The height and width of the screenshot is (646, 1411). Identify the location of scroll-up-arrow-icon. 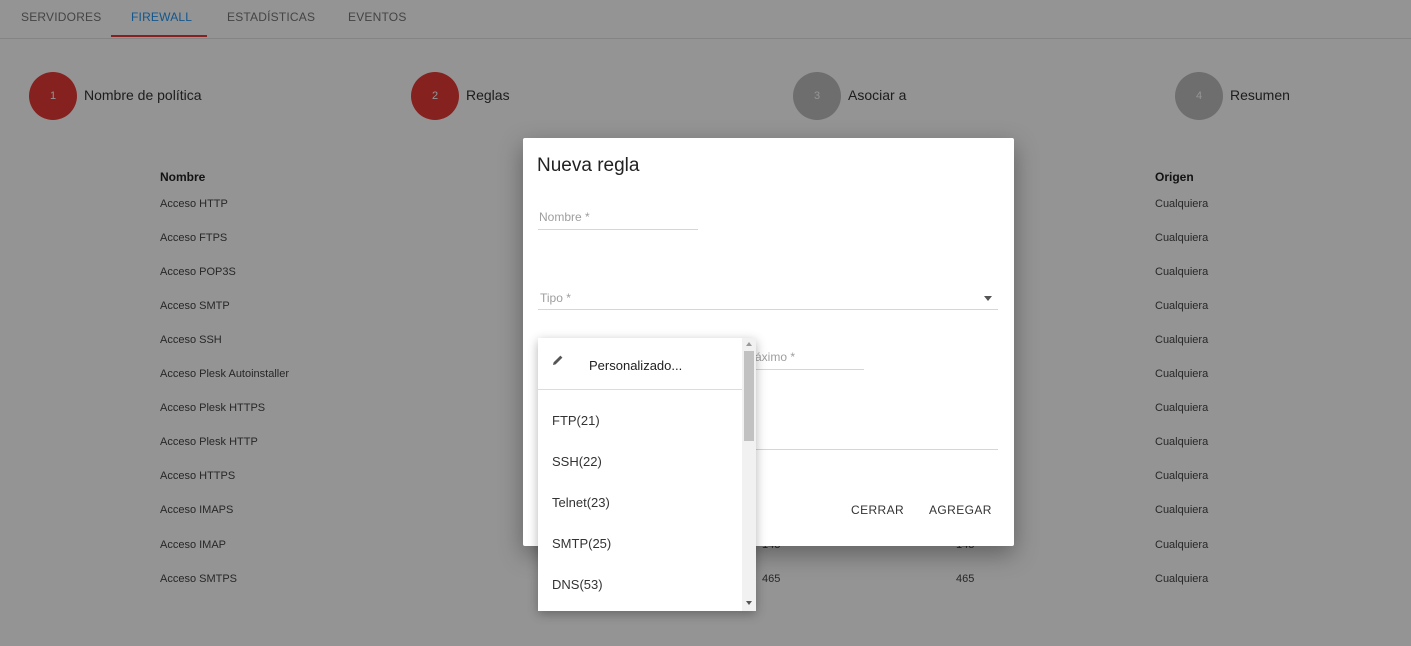
(749, 344).